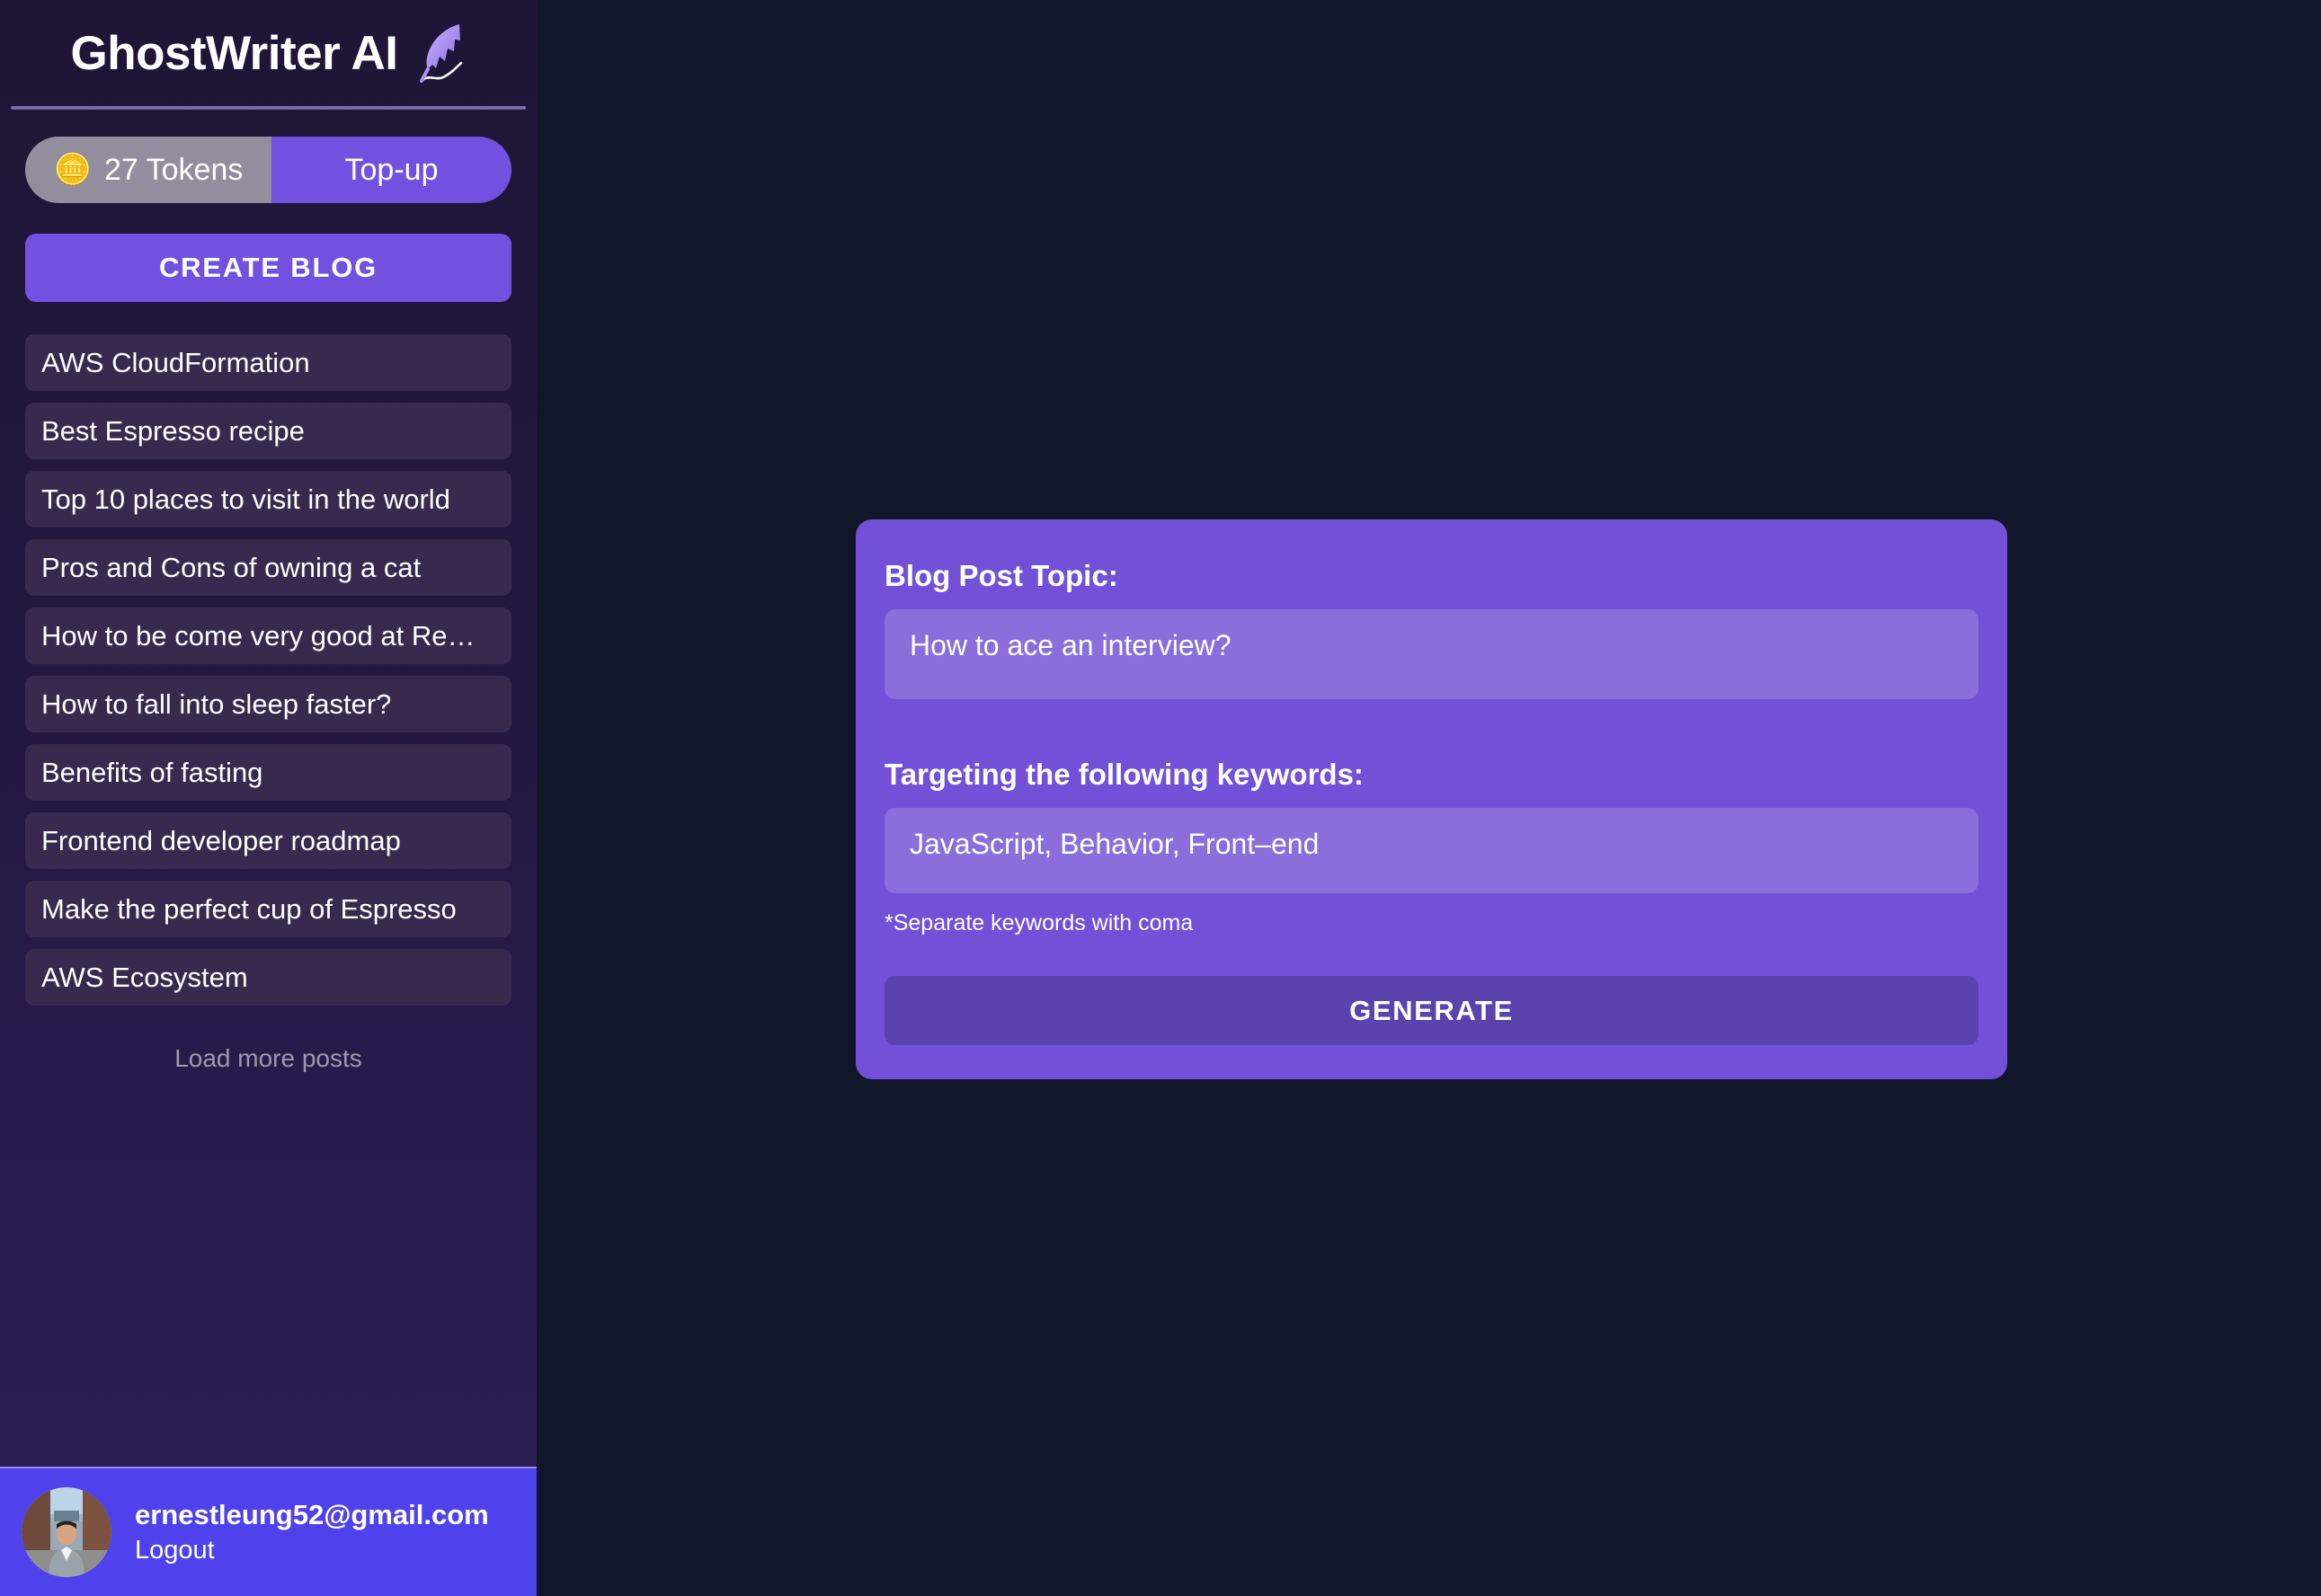 This screenshot has height=1596, width=2321. Describe the element at coordinates (234, 53) in the screenshot. I see `brand-title: GhostWriter AI` at that location.